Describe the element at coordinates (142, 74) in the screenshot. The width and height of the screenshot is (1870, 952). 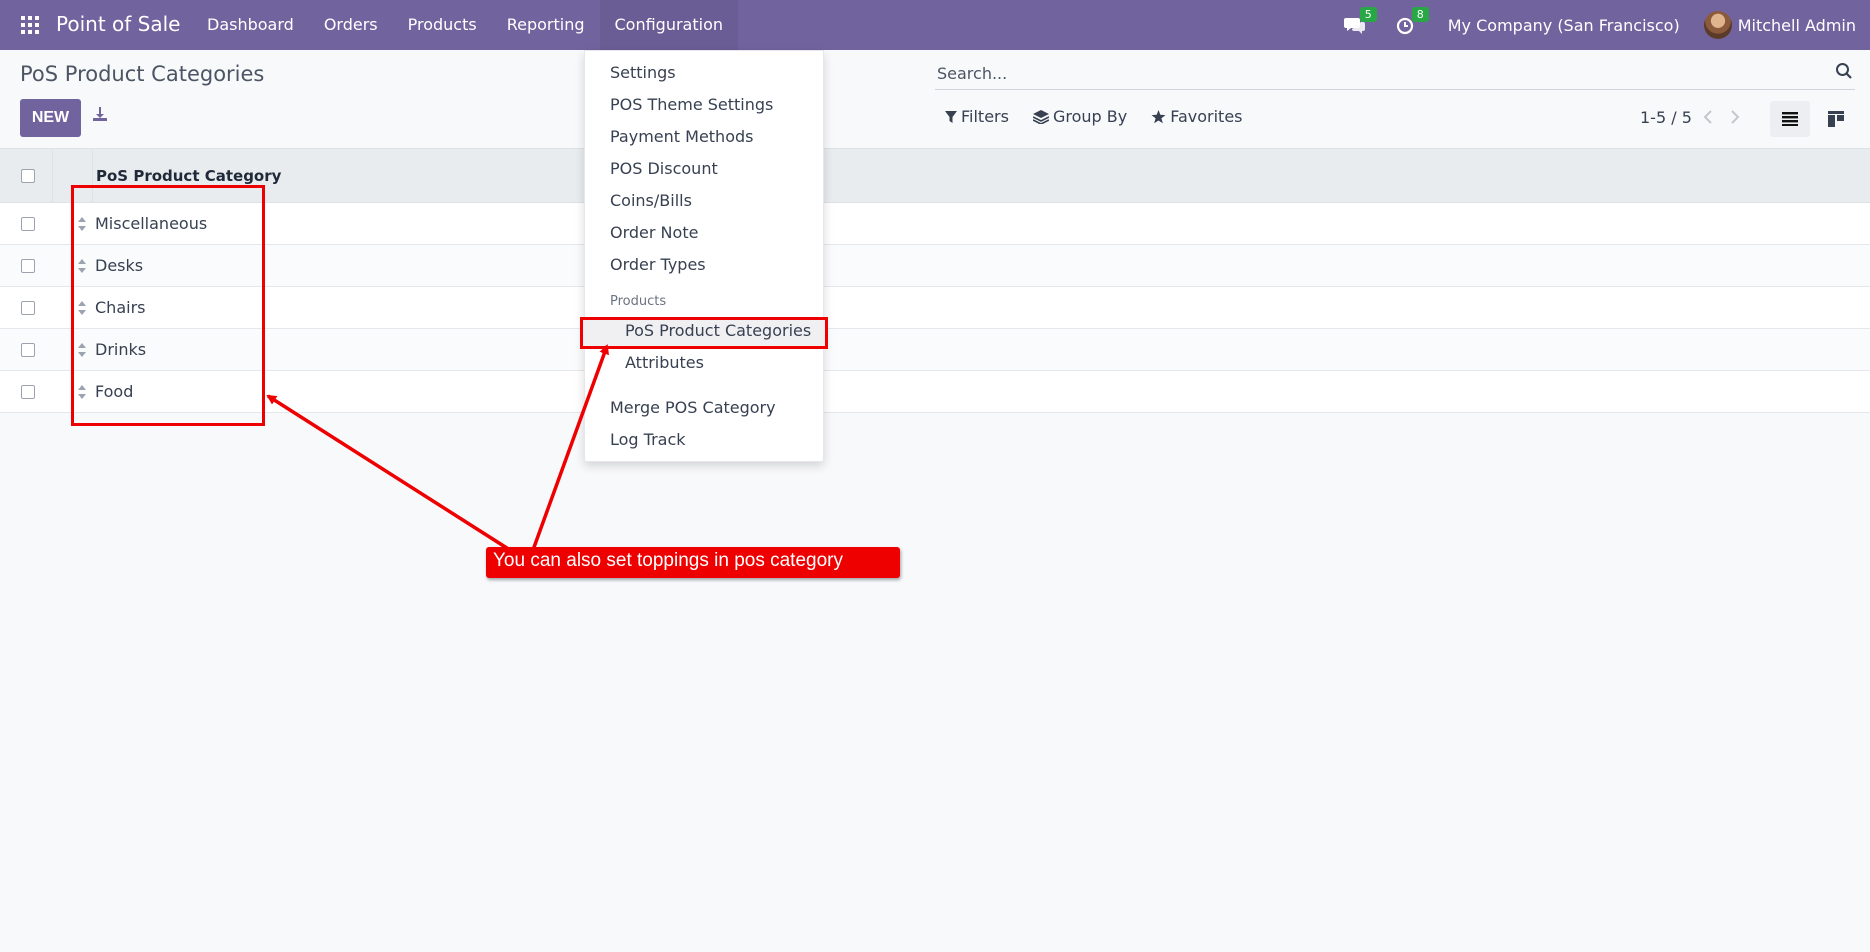
I see `page-title: PoS Product Categories` at that location.